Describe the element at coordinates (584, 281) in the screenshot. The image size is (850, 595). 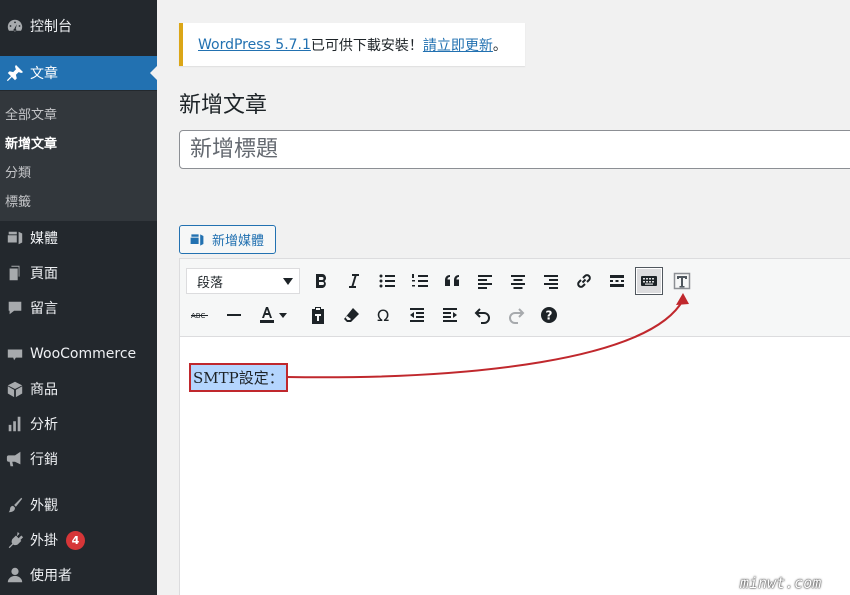
I see `link-icon` at that location.